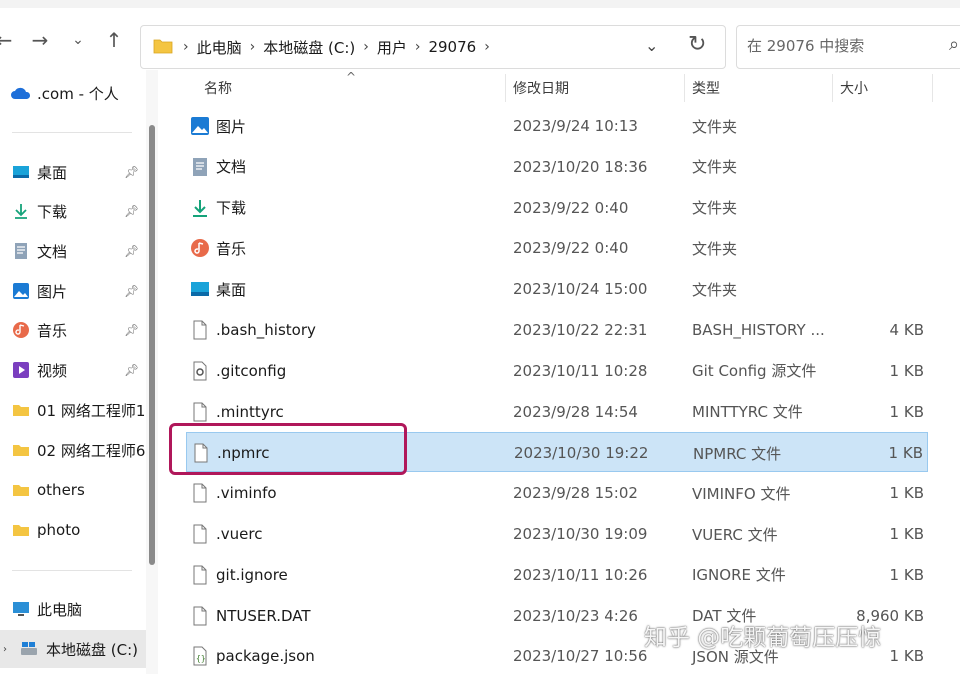  What do you see at coordinates (73, 490) in the screenshot?
I see `sidebar-item-folder: others` at bounding box center [73, 490].